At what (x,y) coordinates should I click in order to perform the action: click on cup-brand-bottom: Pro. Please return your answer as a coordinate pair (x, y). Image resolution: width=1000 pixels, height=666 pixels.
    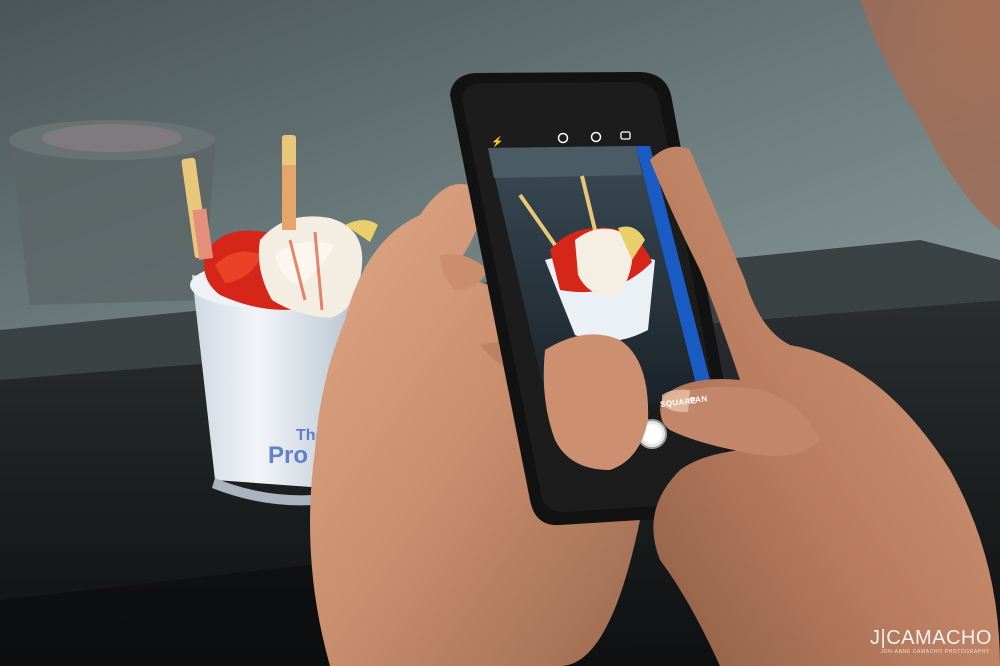
    Looking at the image, I should click on (288, 455).